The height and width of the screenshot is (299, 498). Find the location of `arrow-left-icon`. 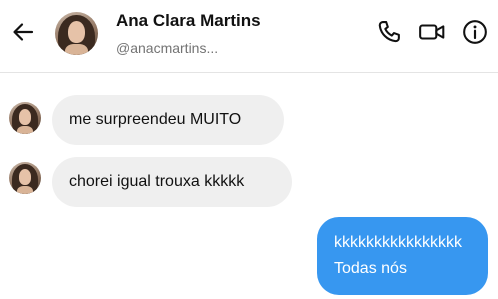

arrow-left-icon is located at coordinates (23, 34).